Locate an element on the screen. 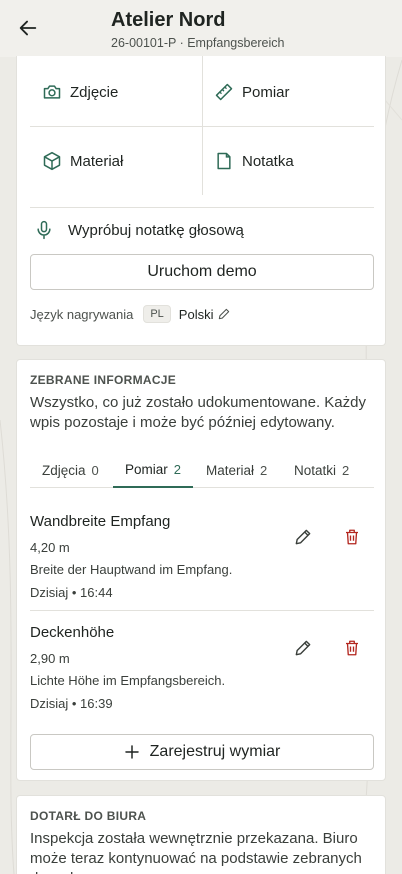  section-heading: ZEBRANE INFORMACJE is located at coordinates (103, 380).